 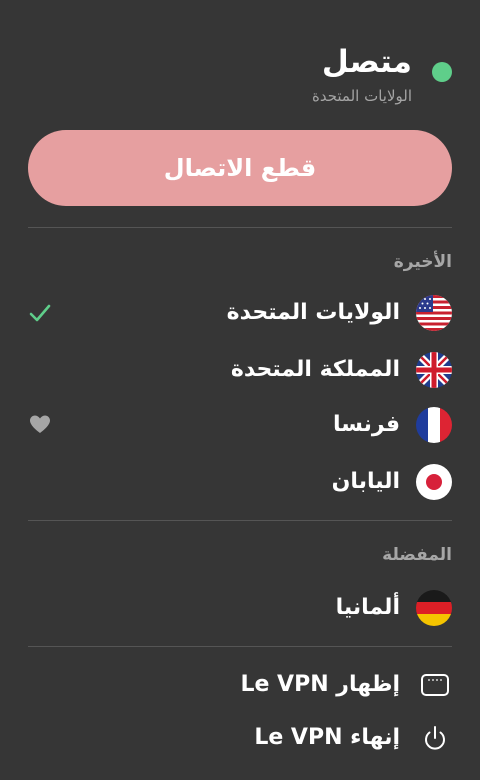 I want to click on location-row-japan: اليابان, so click(x=240, y=482).